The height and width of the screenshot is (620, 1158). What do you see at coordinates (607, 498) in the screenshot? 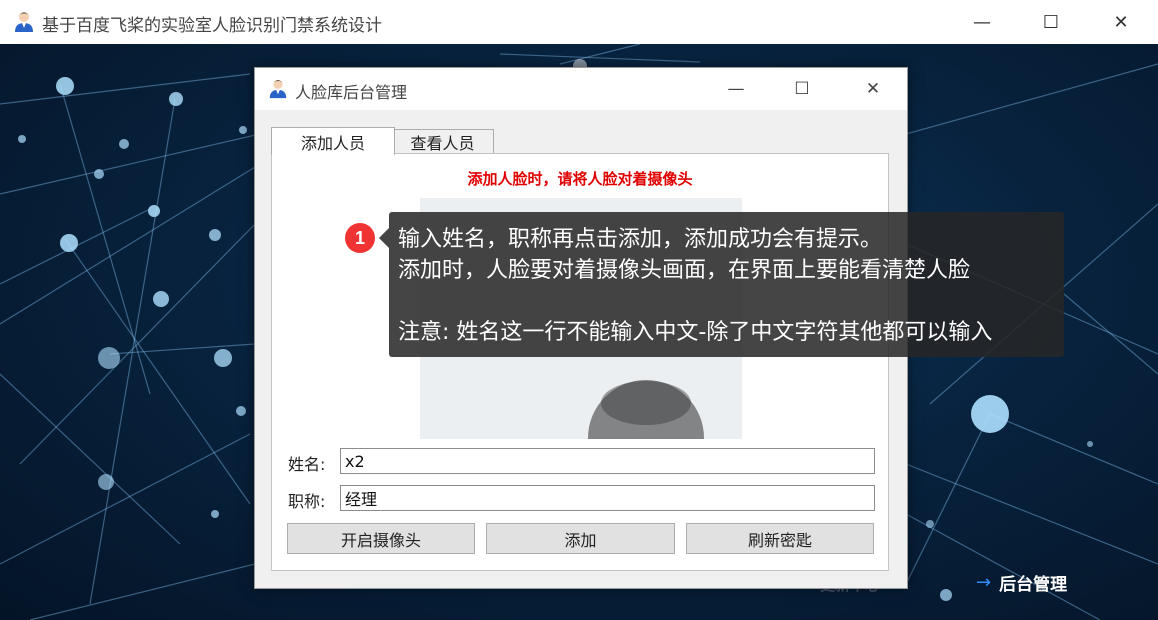
I see `title-field: 经理` at bounding box center [607, 498].